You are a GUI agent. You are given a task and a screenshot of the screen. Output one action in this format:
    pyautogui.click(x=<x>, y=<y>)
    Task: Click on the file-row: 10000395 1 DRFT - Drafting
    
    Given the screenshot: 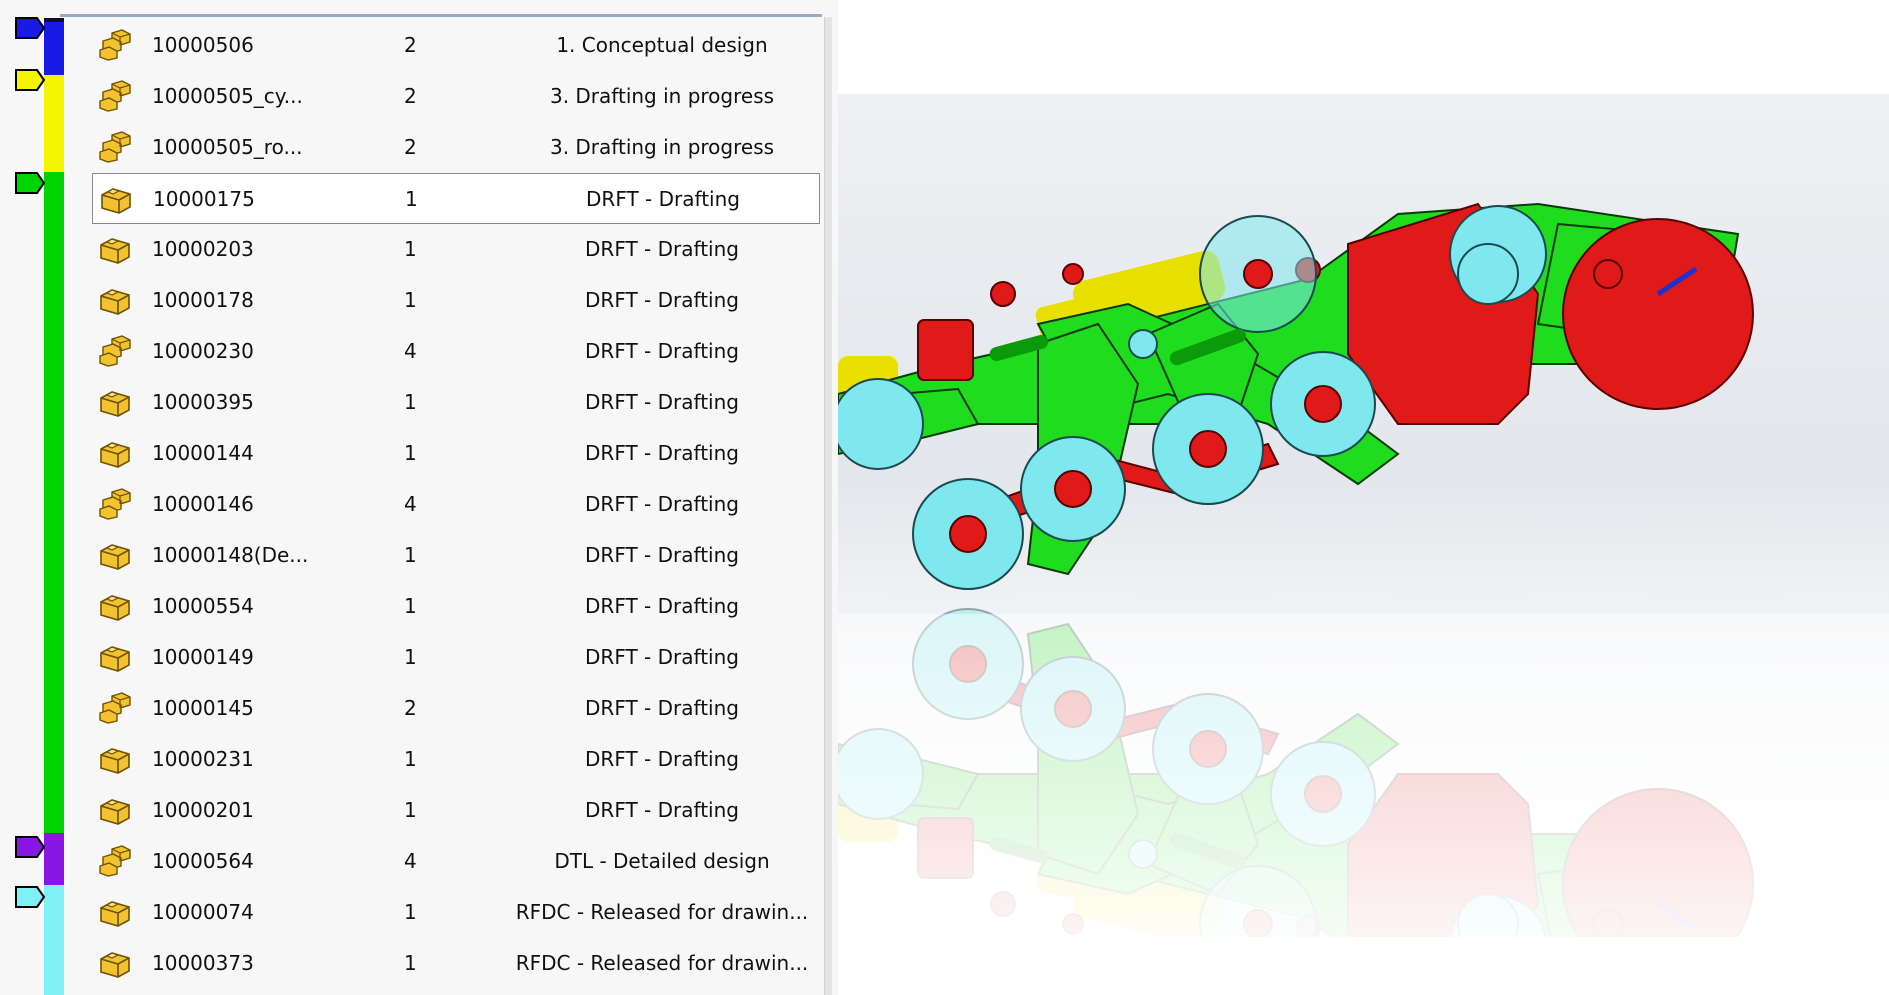 What is the action you would take?
    pyautogui.click(x=456, y=402)
    